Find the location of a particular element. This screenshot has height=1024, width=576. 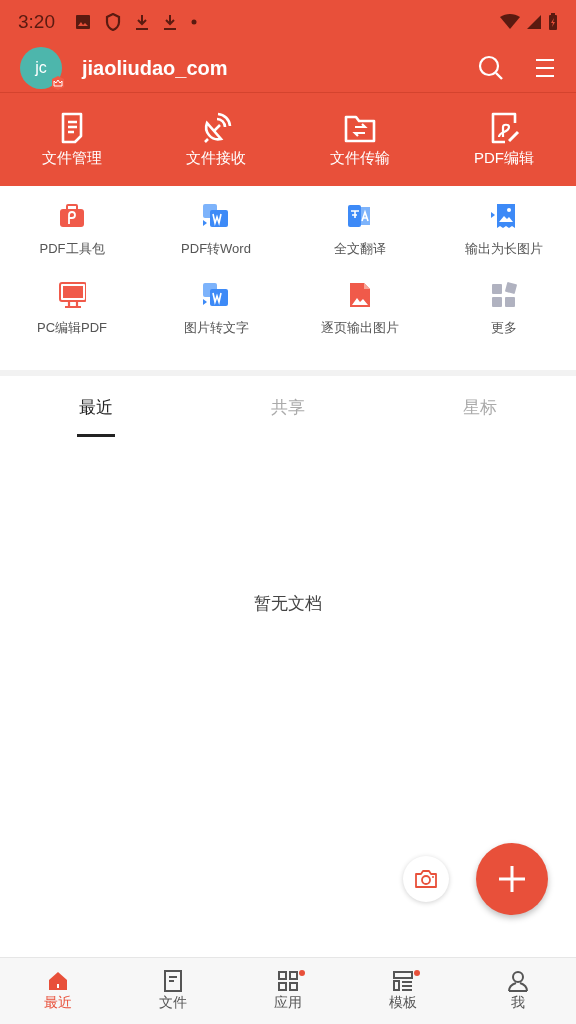

pdf-monitor-icon is located at coordinates (72, 295).